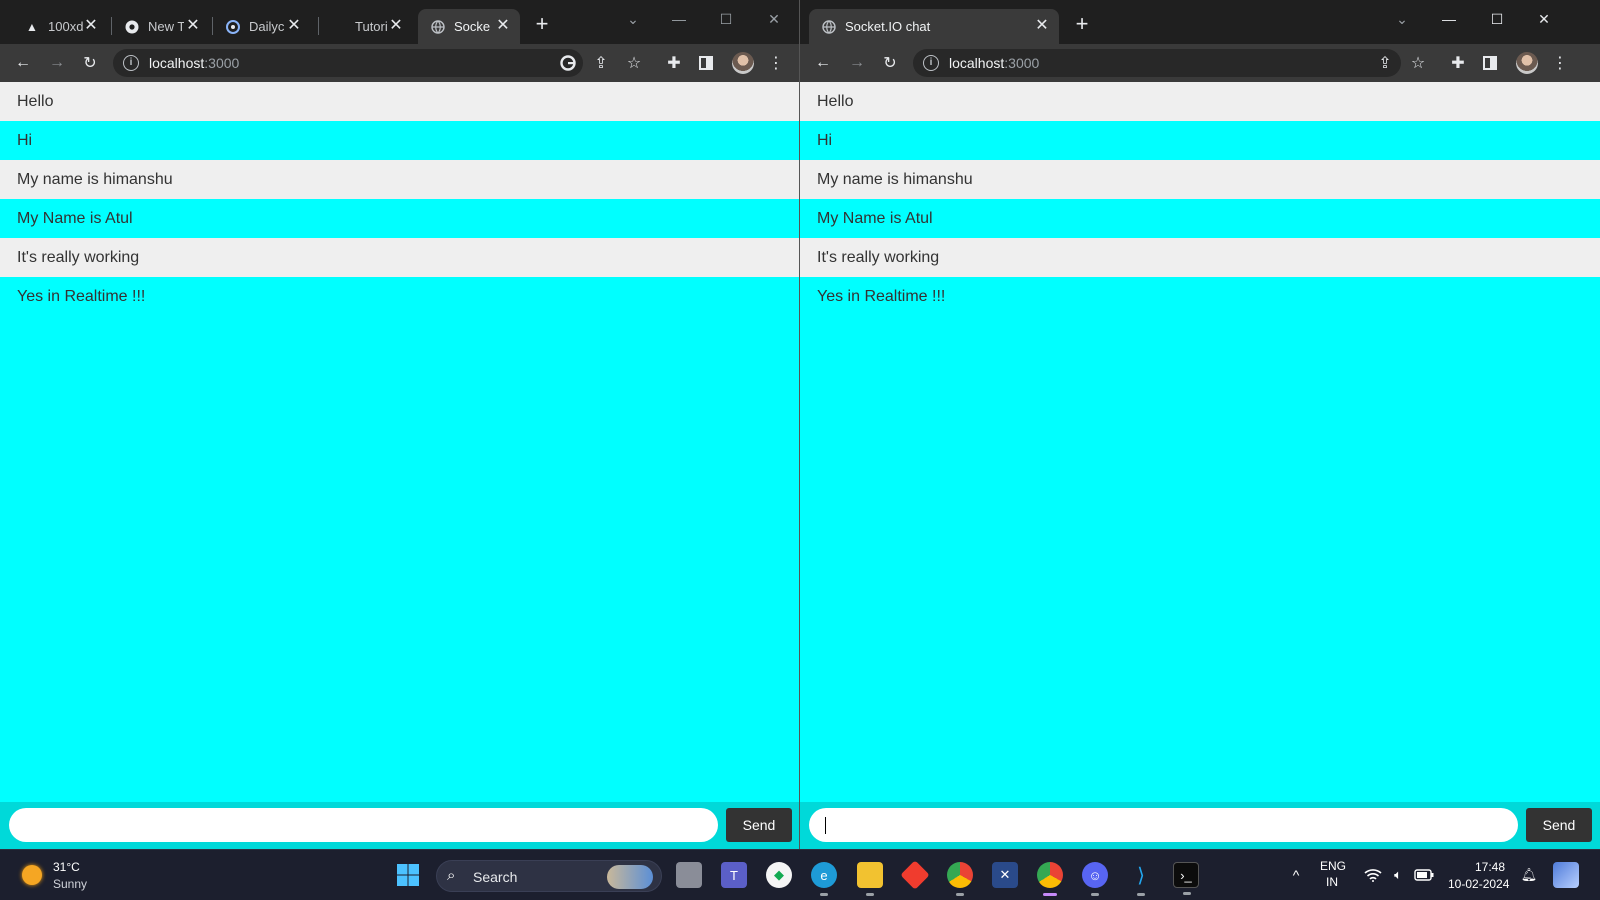 The width and height of the screenshot is (1600, 900). I want to click on desktop-preview-icon, so click(1566, 875).